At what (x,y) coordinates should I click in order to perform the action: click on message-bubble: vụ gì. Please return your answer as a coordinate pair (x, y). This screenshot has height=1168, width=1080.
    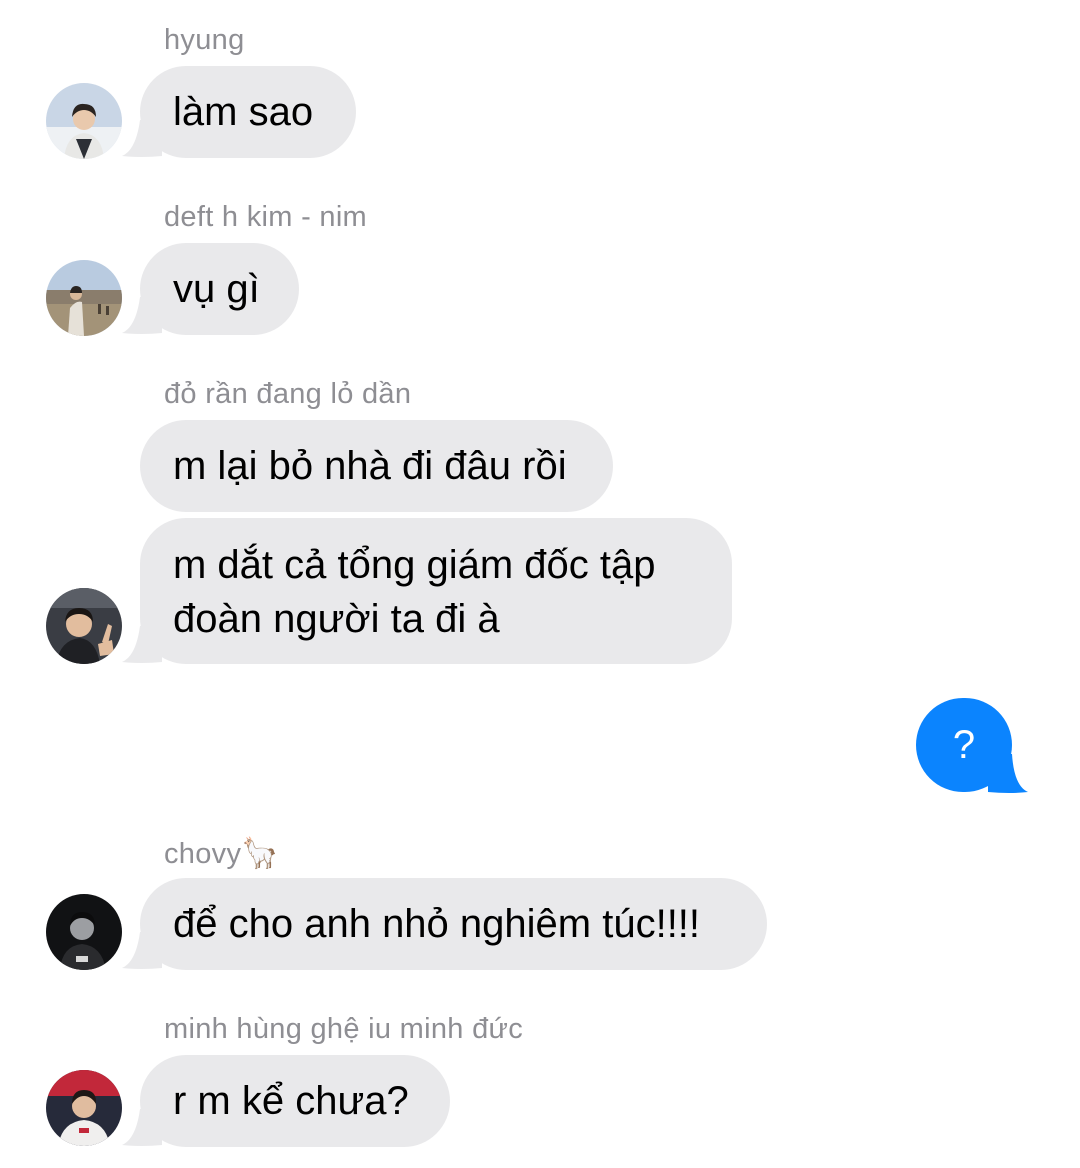
    Looking at the image, I should click on (219, 289).